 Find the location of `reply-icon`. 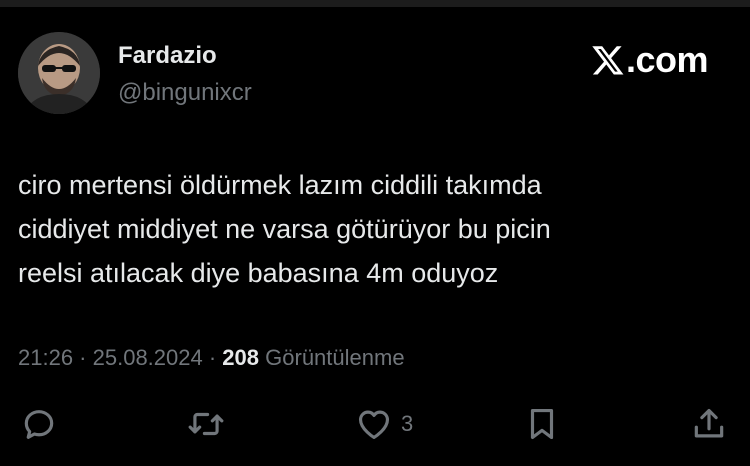

reply-icon is located at coordinates (39, 424).